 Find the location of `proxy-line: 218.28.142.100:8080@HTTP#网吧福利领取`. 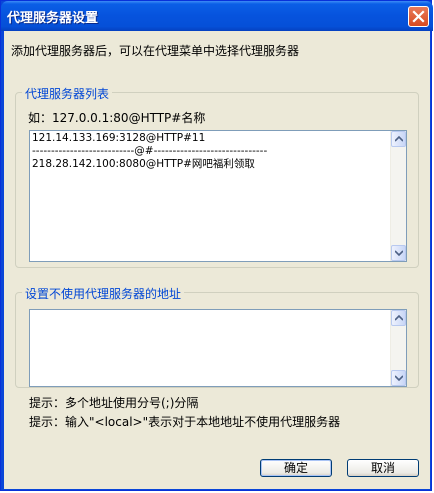

proxy-line: 218.28.142.100:8080@HTTP#网吧福利领取 is located at coordinates (143, 164).